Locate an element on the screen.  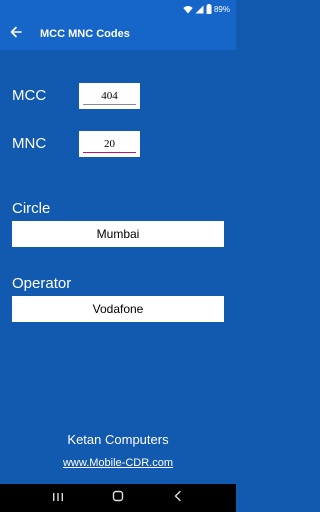
mcc-label: MCC is located at coordinates (29, 95).